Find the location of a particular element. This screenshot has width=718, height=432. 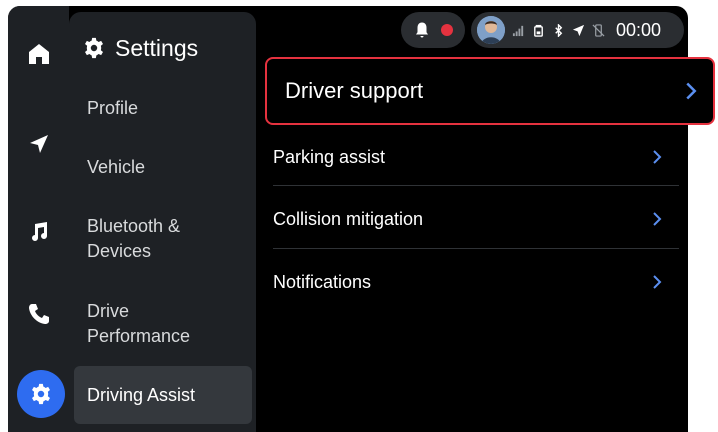

rail-navigation-button is located at coordinates (38, 144).